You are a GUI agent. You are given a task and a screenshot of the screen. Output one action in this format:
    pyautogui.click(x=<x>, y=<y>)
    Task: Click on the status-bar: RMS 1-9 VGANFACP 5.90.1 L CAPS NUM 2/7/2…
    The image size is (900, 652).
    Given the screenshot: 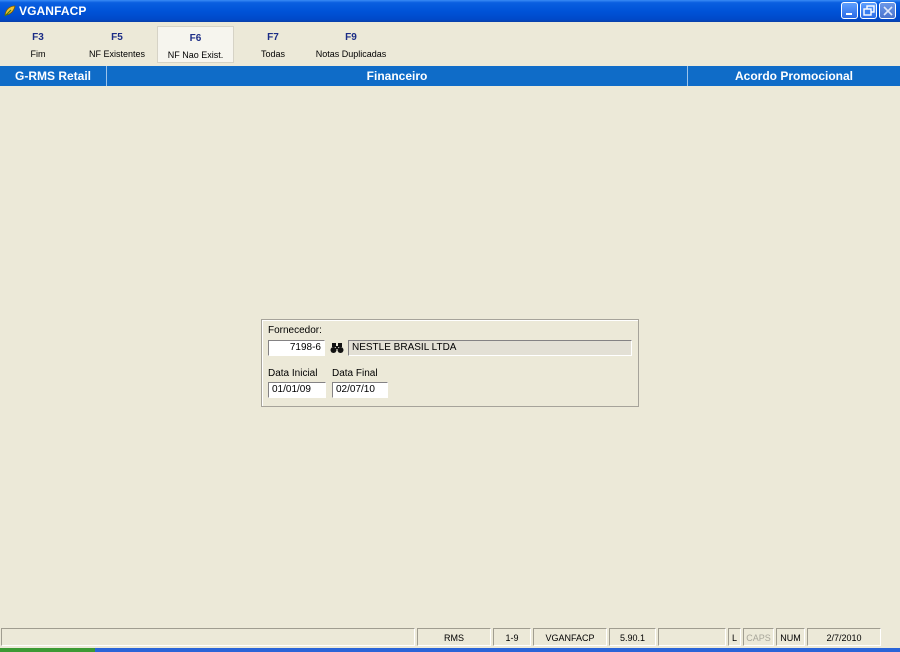 What is the action you would take?
    pyautogui.click(x=450, y=638)
    